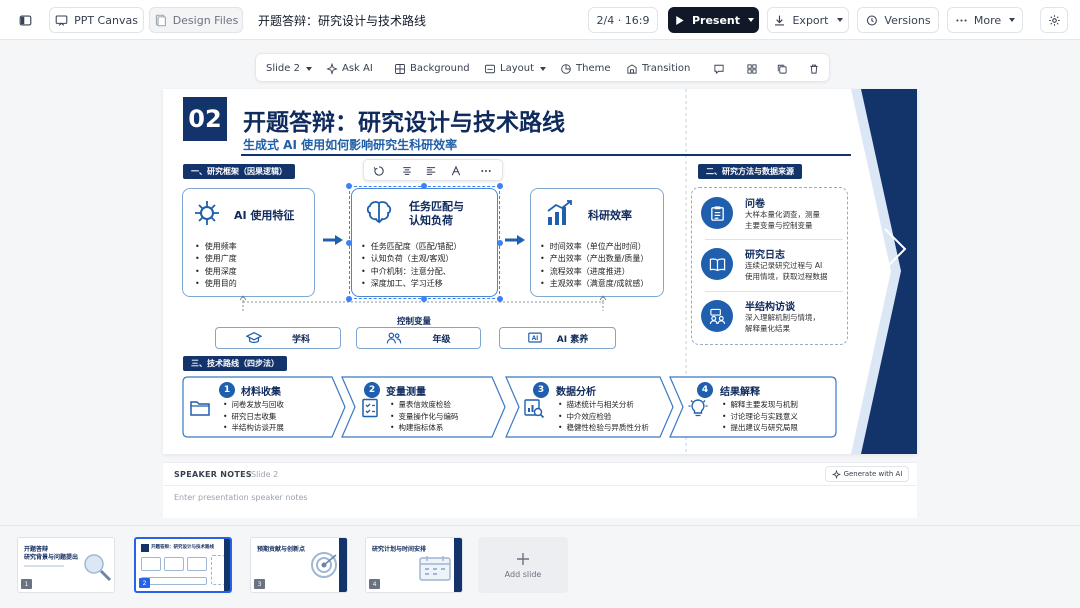  I want to click on control-discipline: 学科, so click(278, 338).